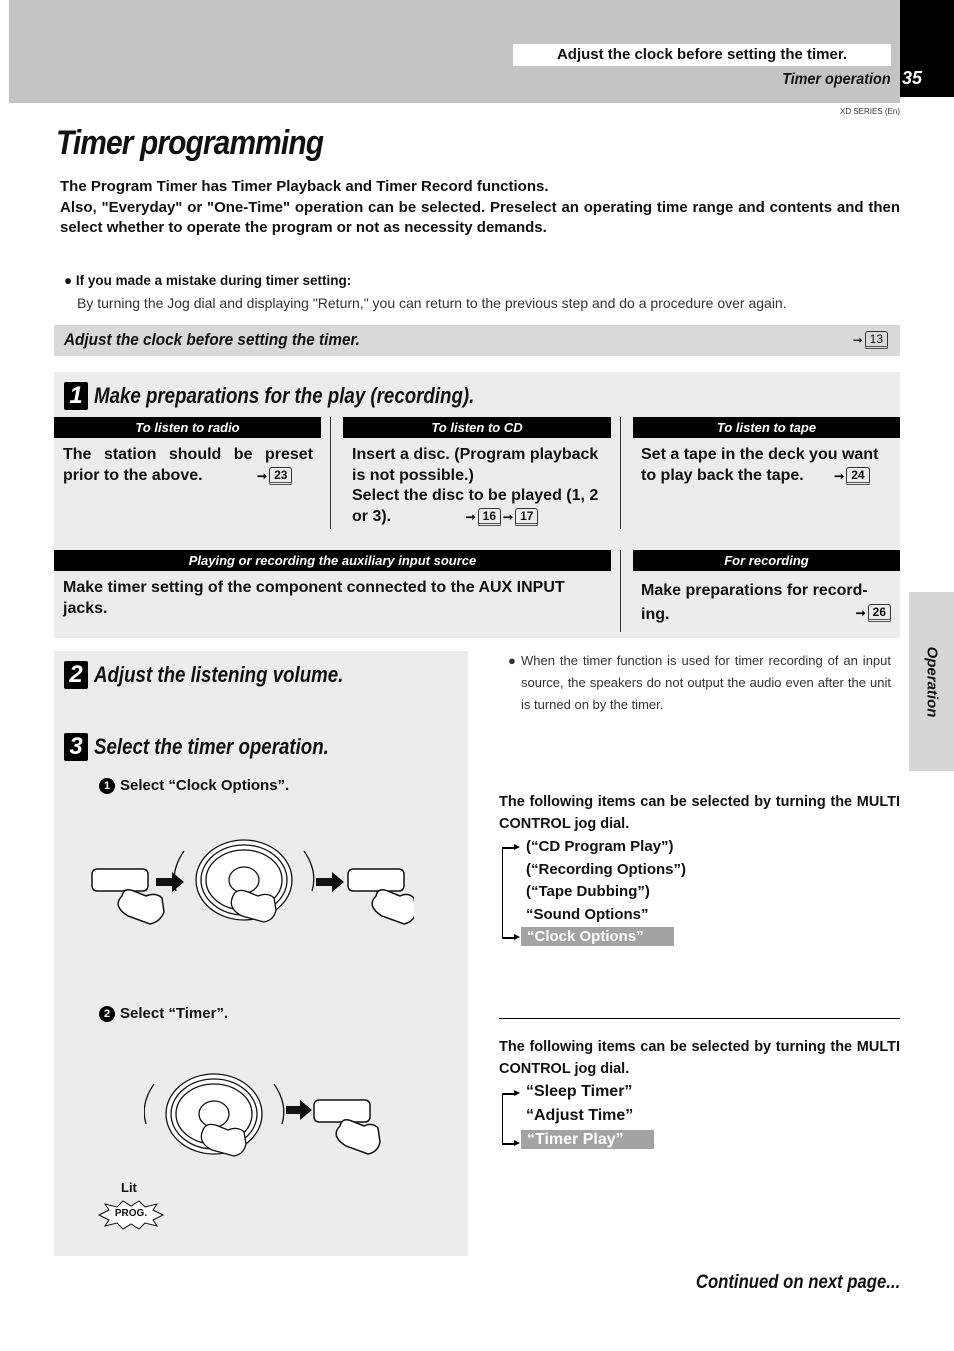 This screenshot has width=954, height=1351. I want to click on sub-step-1: 1 Select “Clock Options”., so click(194, 785).